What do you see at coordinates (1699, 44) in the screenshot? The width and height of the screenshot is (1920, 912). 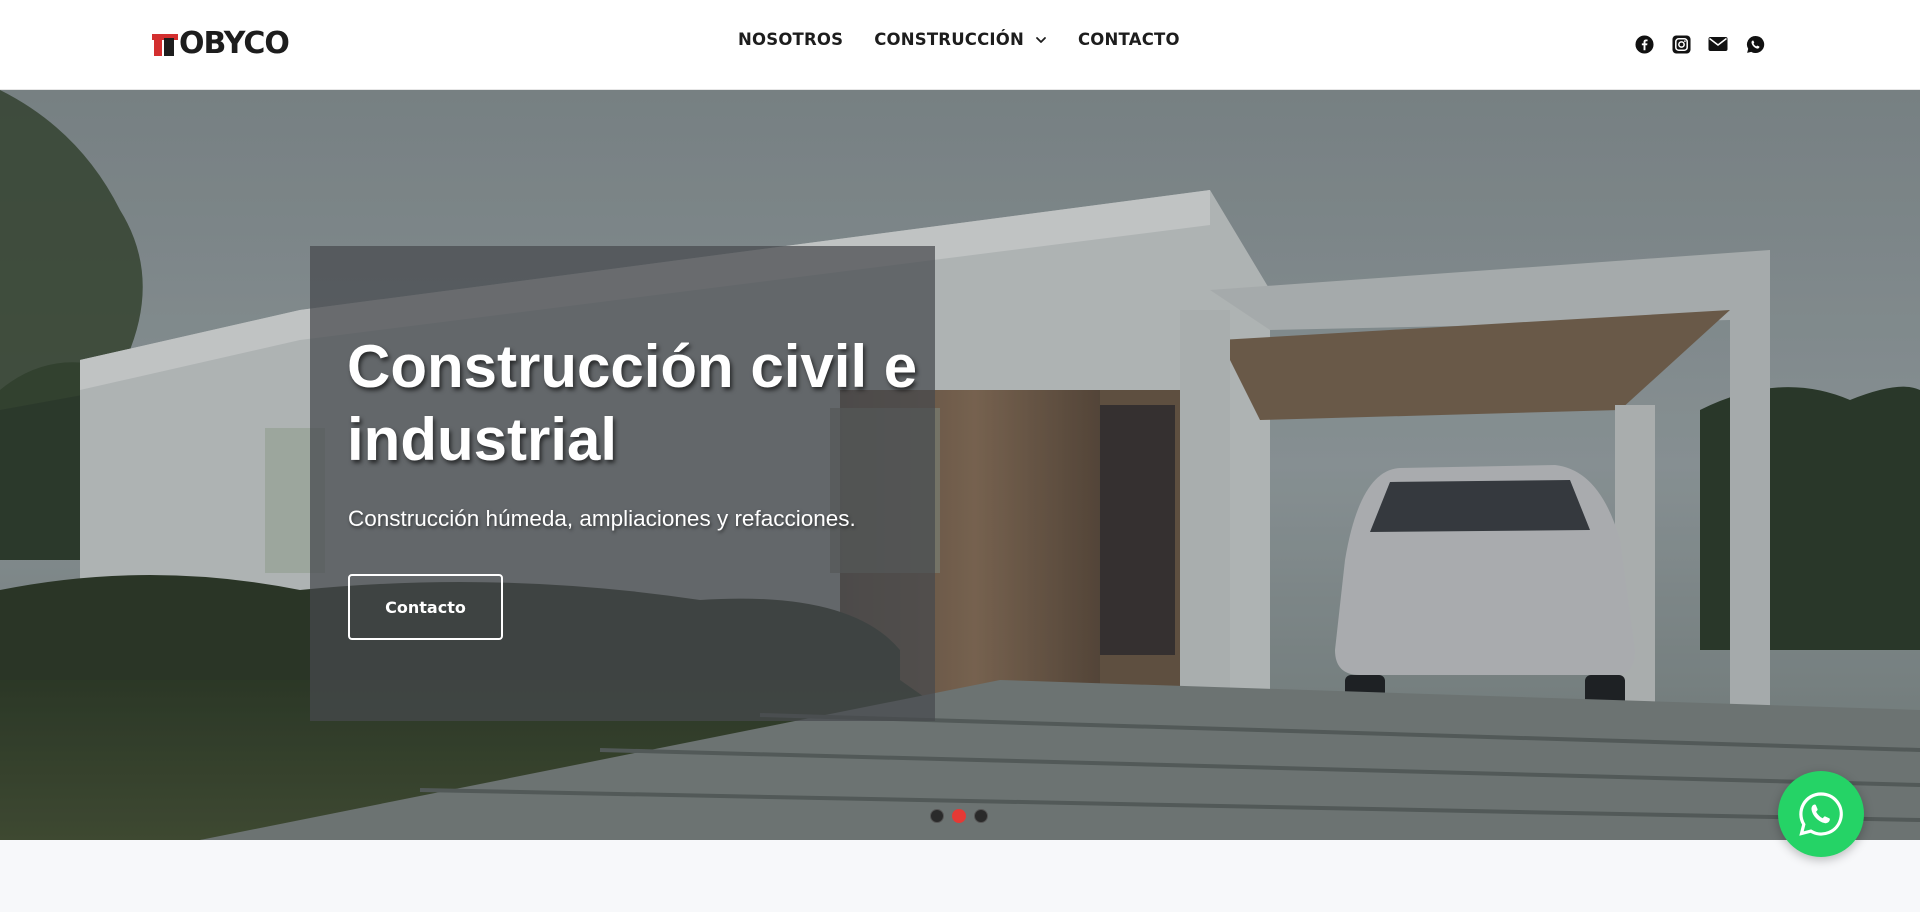 I see `social-links` at bounding box center [1699, 44].